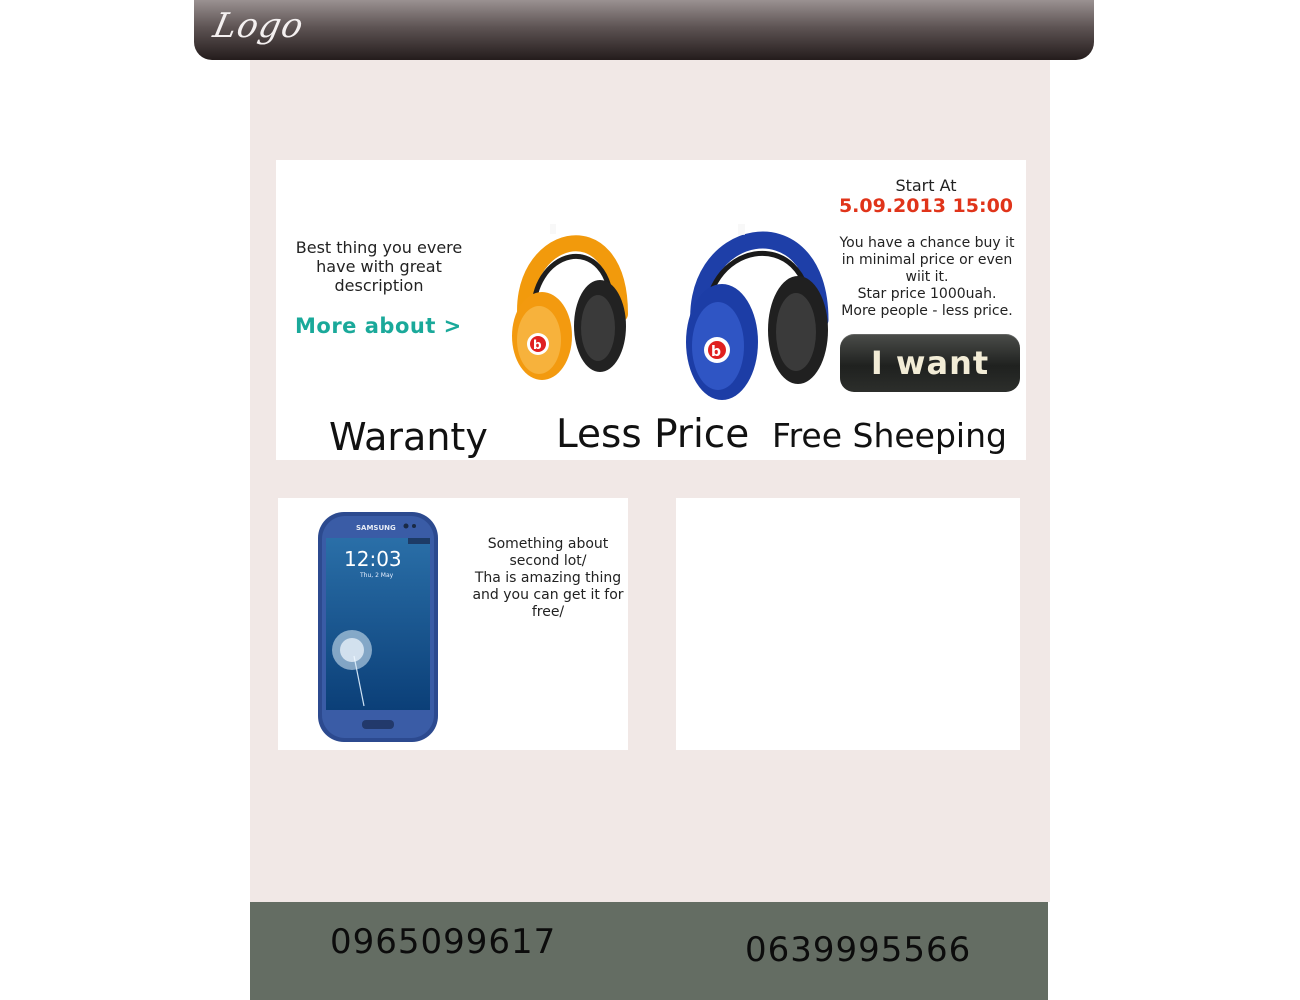  I want to click on header-bar: Logo, so click(644, 30).